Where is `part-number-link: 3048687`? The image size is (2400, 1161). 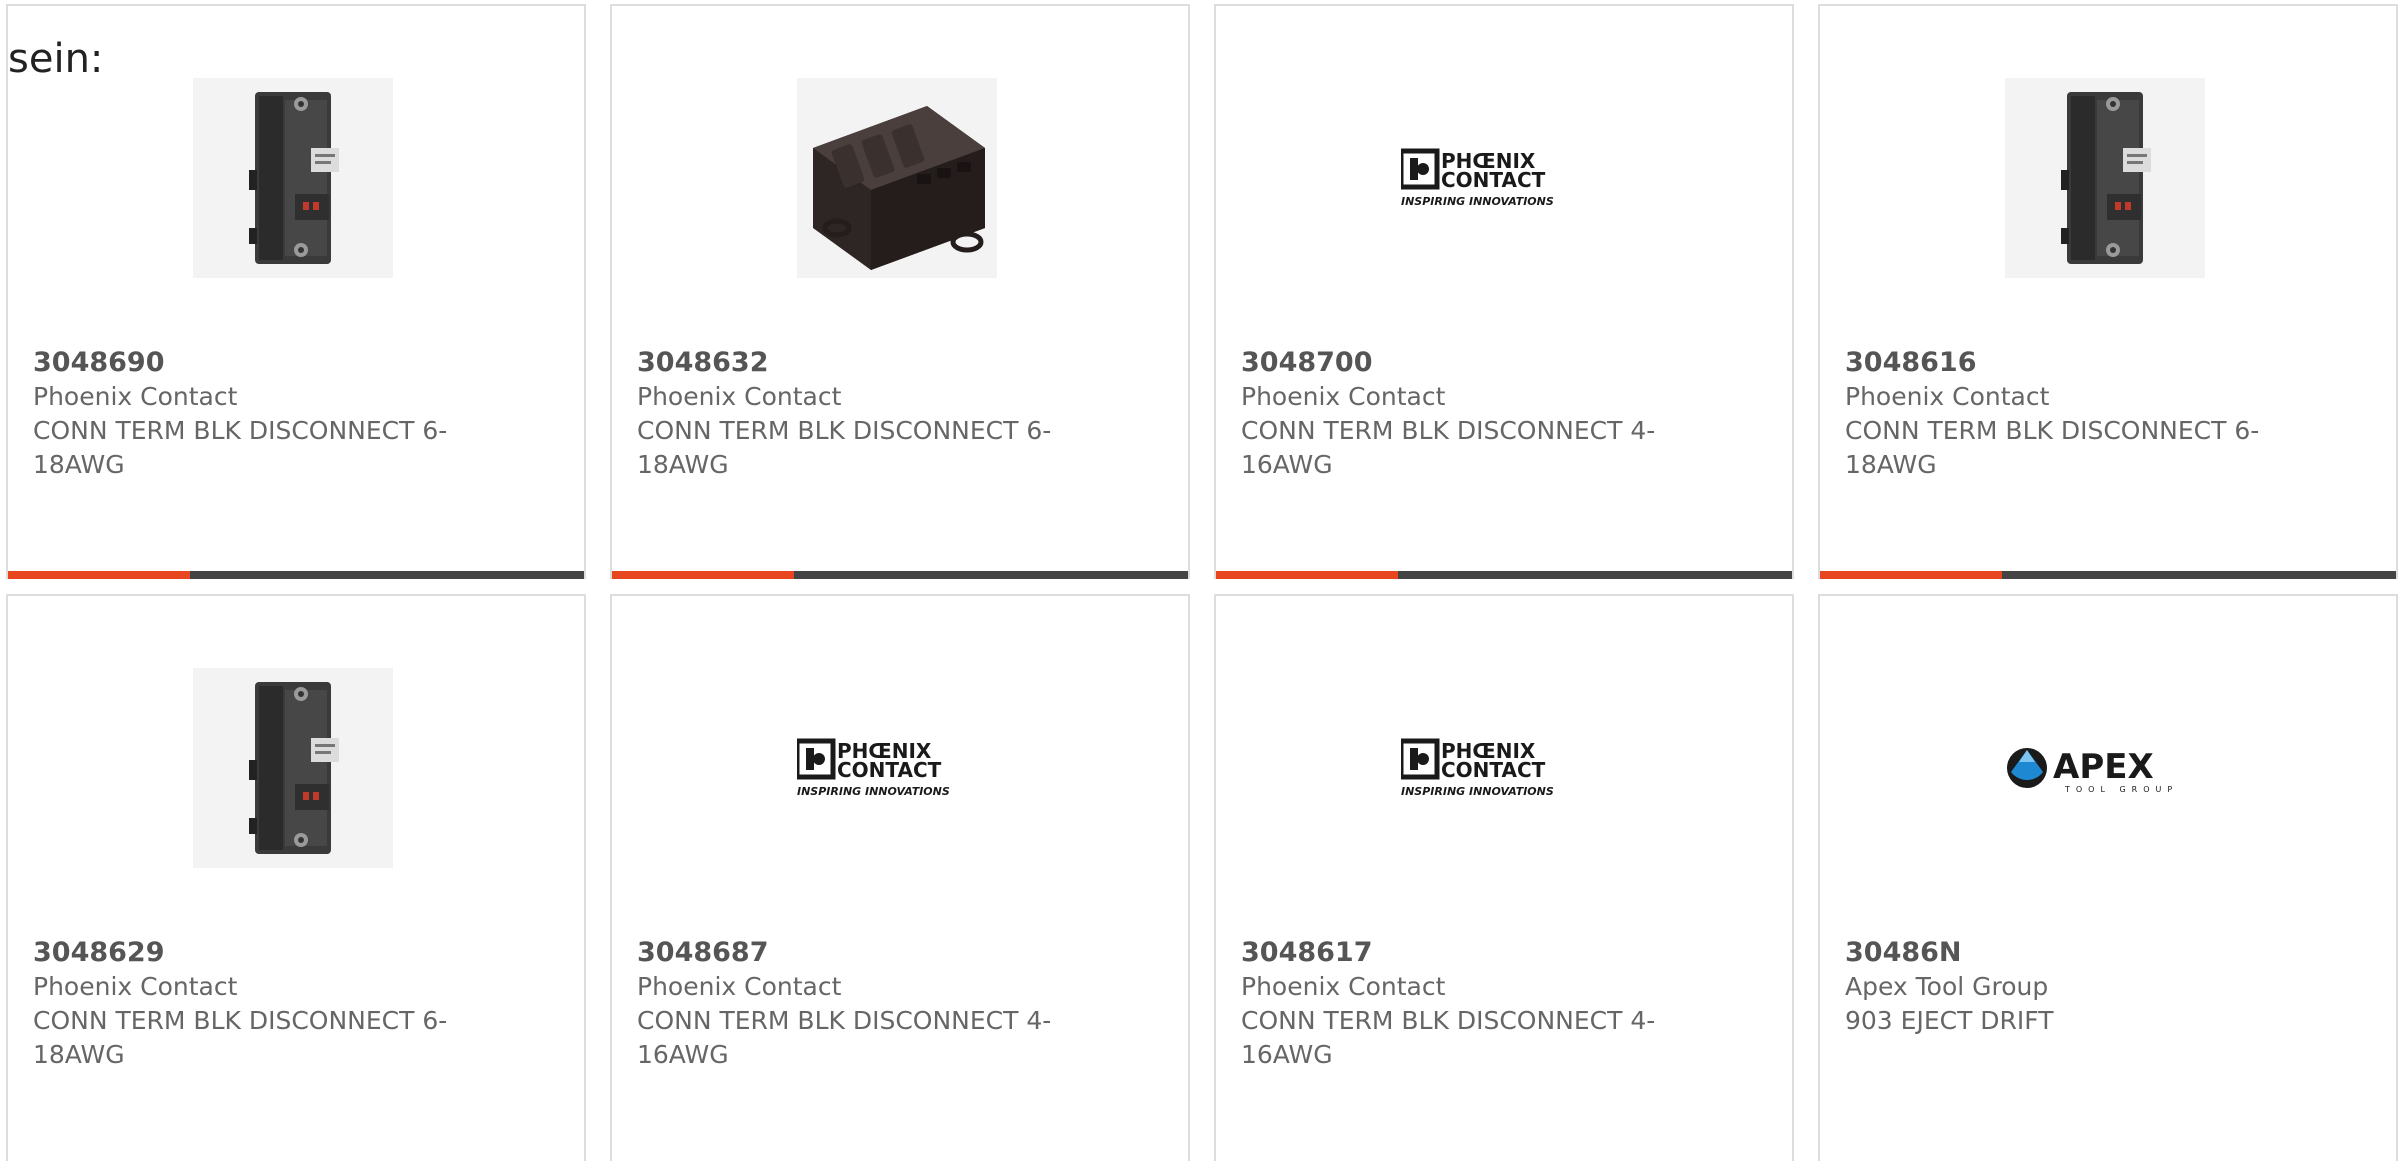
part-number-link: 3048687 is located at coordinates (867, 953).